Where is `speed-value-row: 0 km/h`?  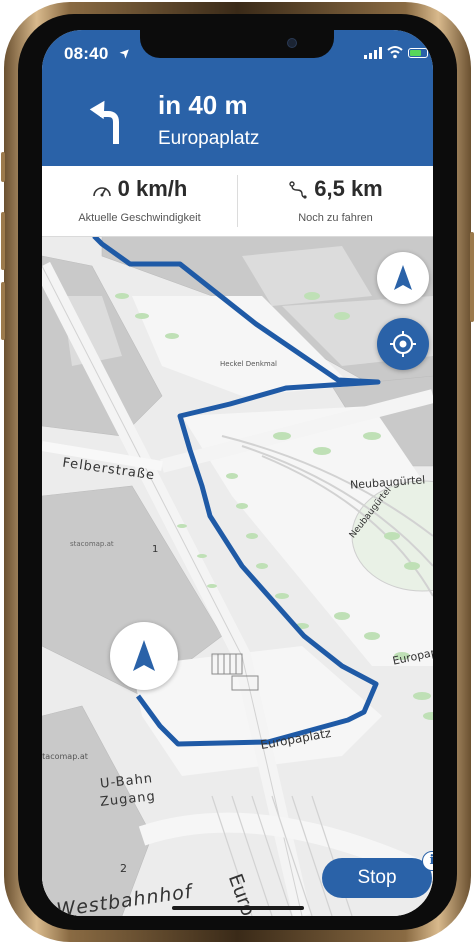 speed-value-row: 0 km/h is located at coordinates (139, 189).